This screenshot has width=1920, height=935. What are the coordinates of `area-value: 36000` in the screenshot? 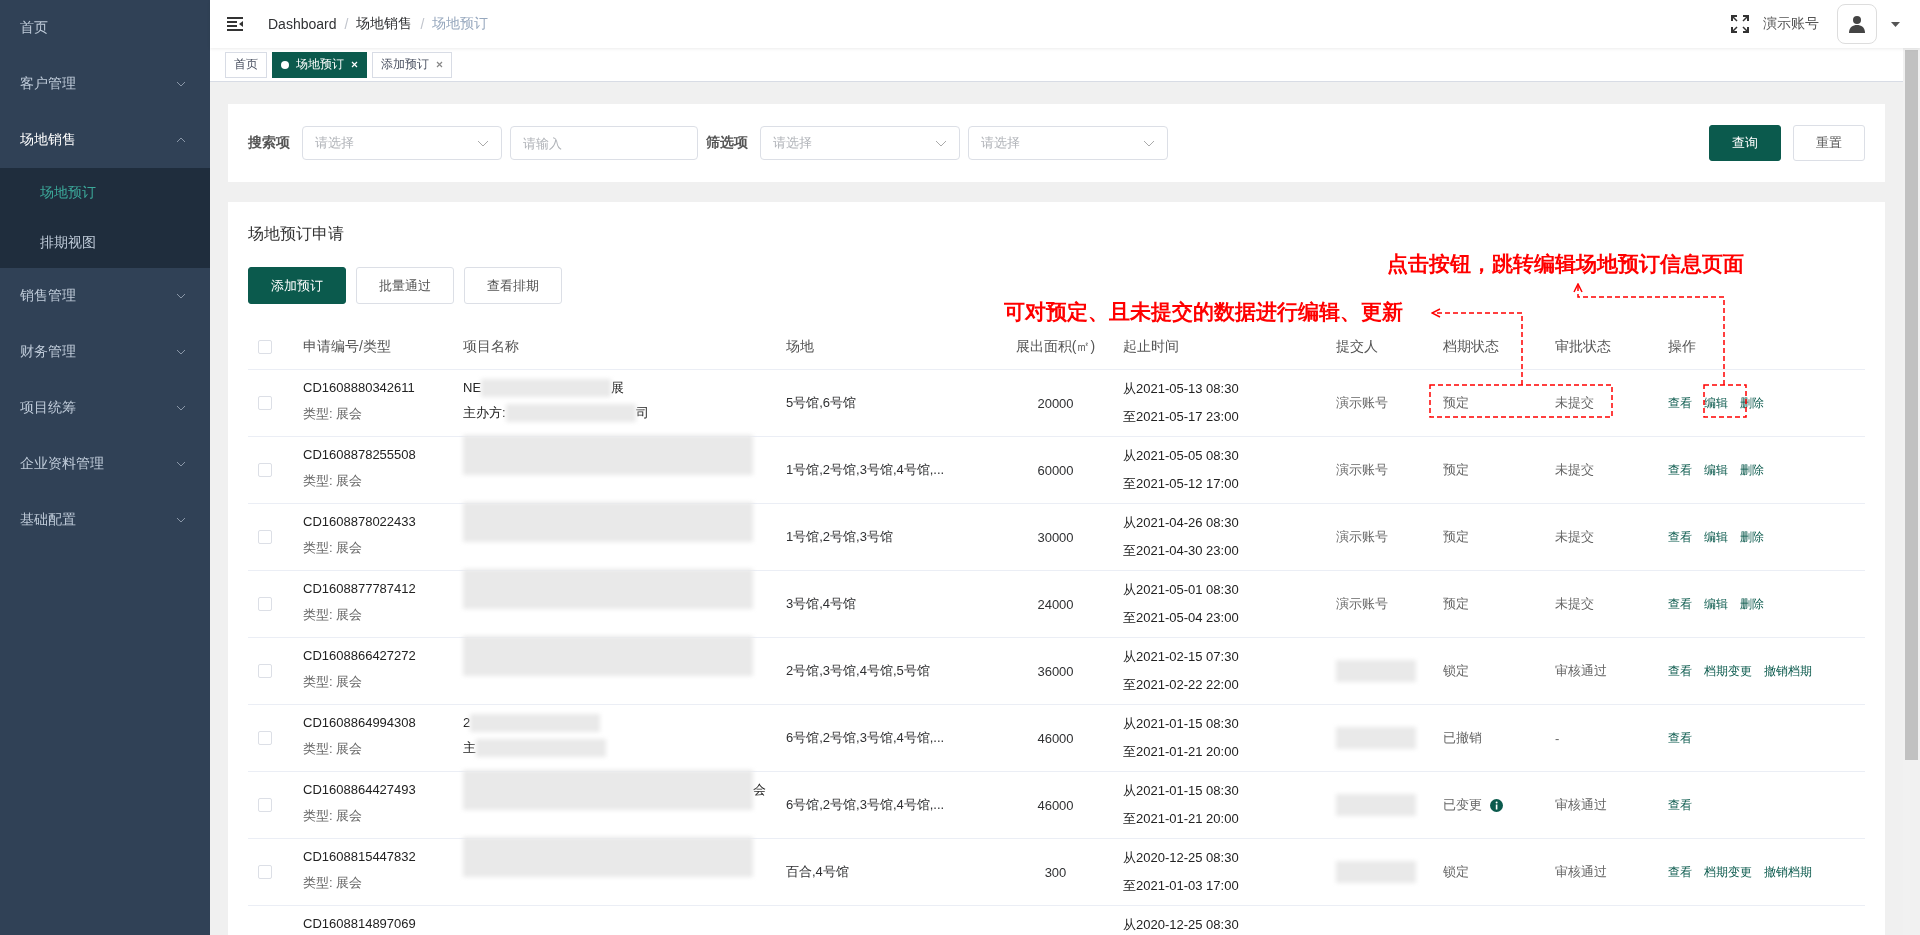 It's located at (1055, 671).